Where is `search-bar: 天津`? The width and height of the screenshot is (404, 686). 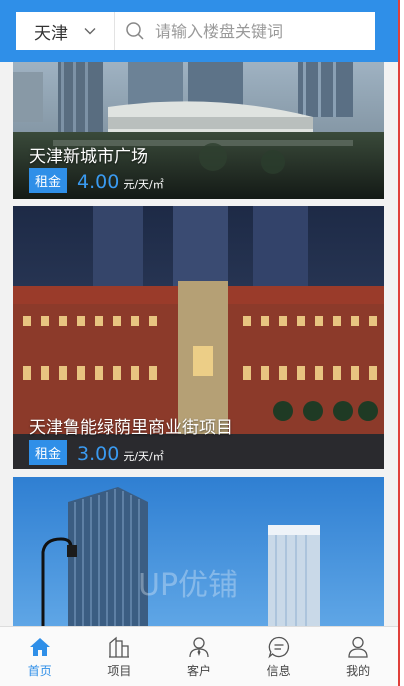 search-bar: 天津 is located at coordinates (195, 31).